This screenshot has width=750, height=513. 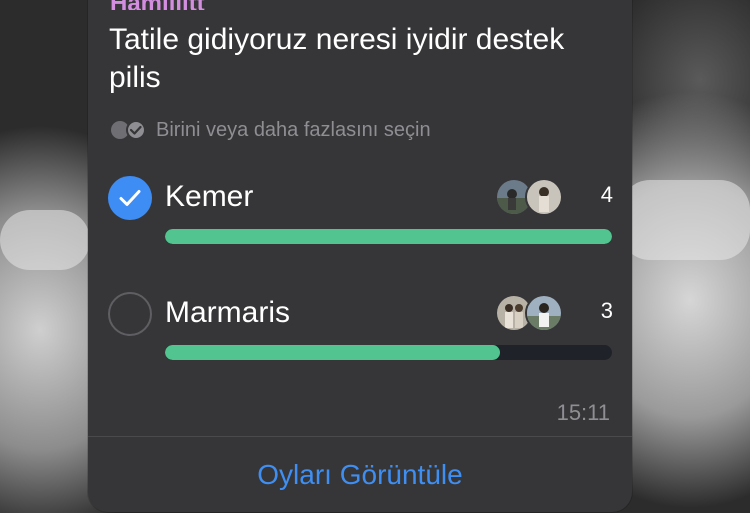 What do you see at coordinates (157, 5) in the screenshot?
I see `sender-name: Hamiiiitt` at bounding box center [157, 5].